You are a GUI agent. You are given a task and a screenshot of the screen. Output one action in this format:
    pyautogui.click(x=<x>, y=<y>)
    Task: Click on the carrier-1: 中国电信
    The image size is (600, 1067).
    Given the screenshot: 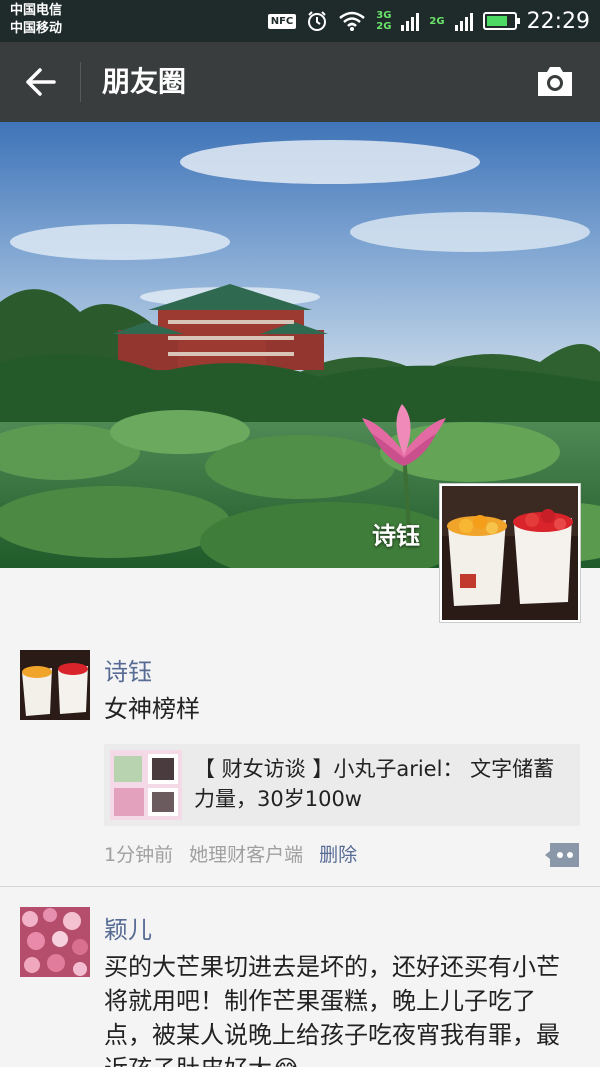 What is the action you would take?
    pyautogui.click(x=36, y=10)
    